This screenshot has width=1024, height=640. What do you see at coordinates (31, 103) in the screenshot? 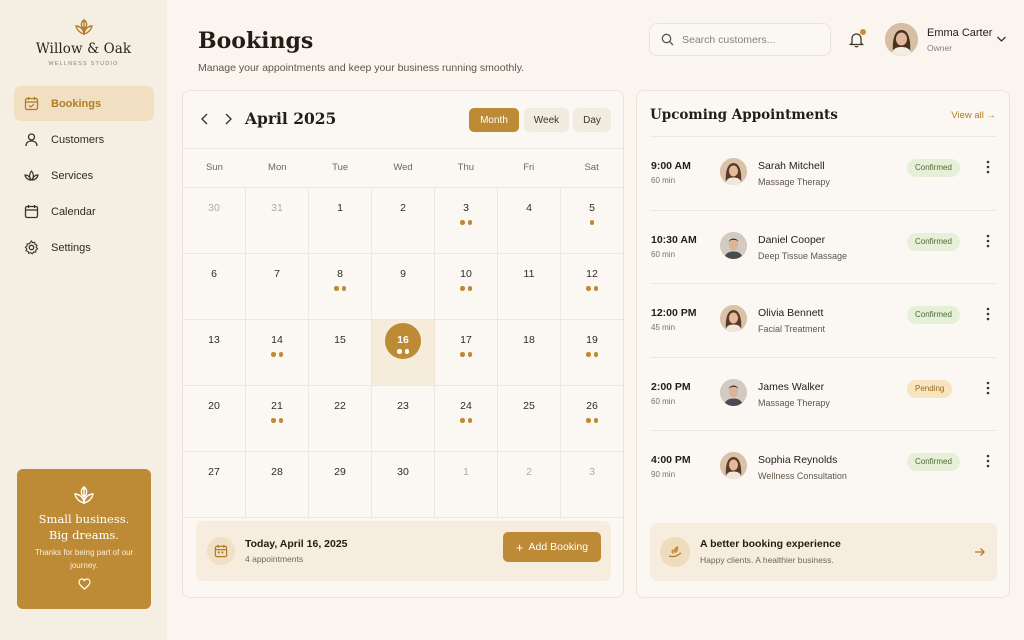
I see `calendar-check-icon` at bounding box center [31, 103].